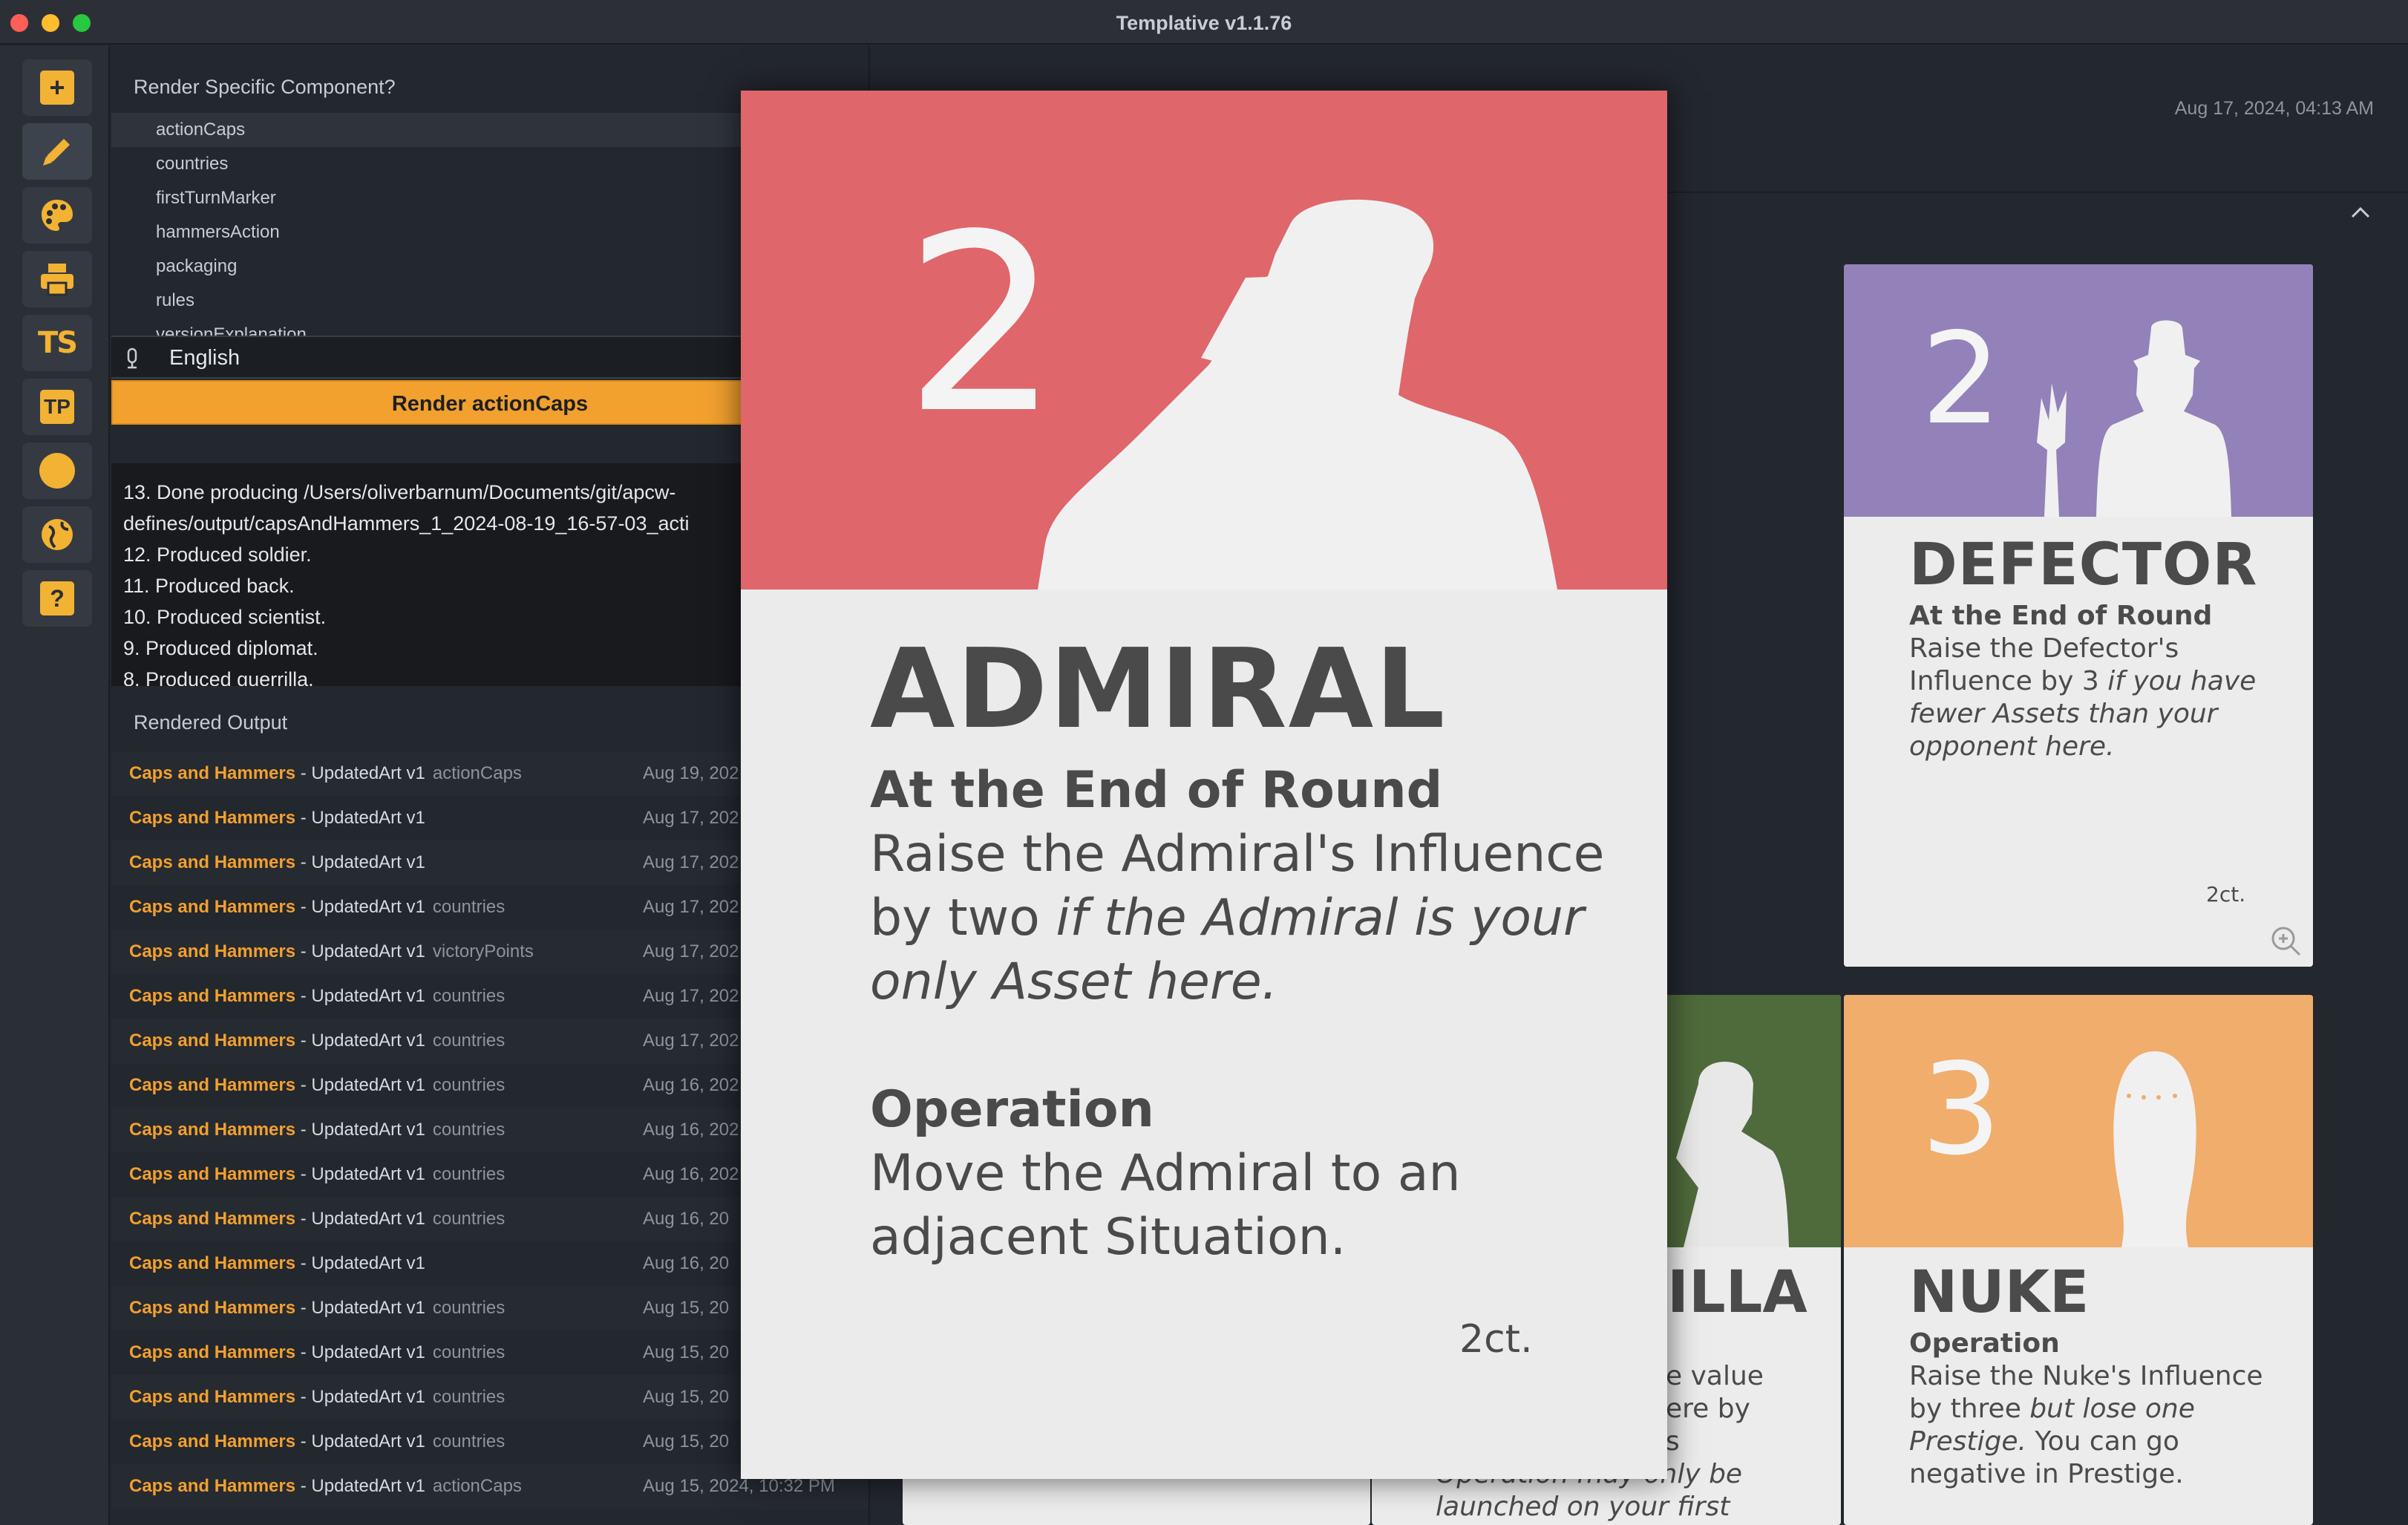  I want to click on globe-icon, so click(58, 534).